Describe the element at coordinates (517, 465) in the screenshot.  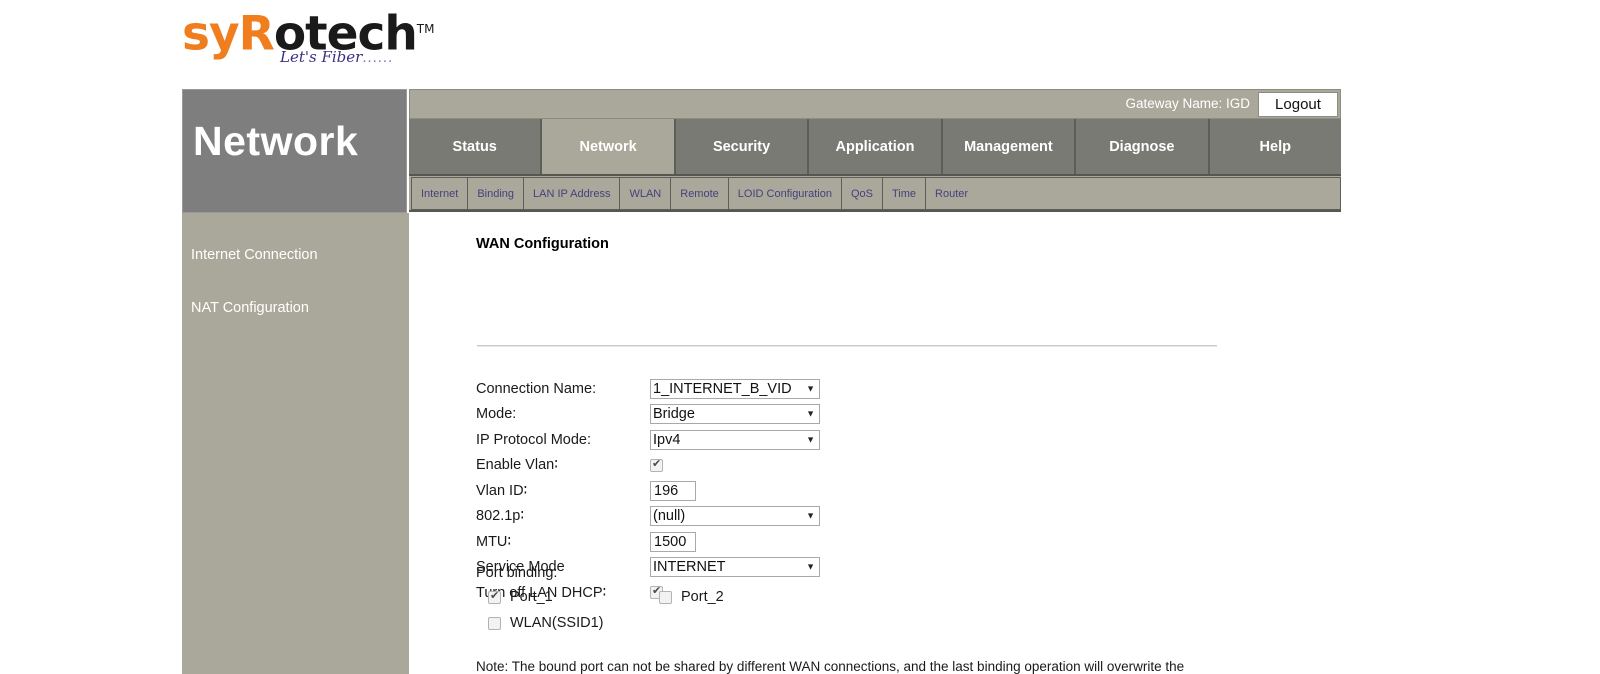
I see `label-enable-vlan: Enable Vlan∶` at that location.